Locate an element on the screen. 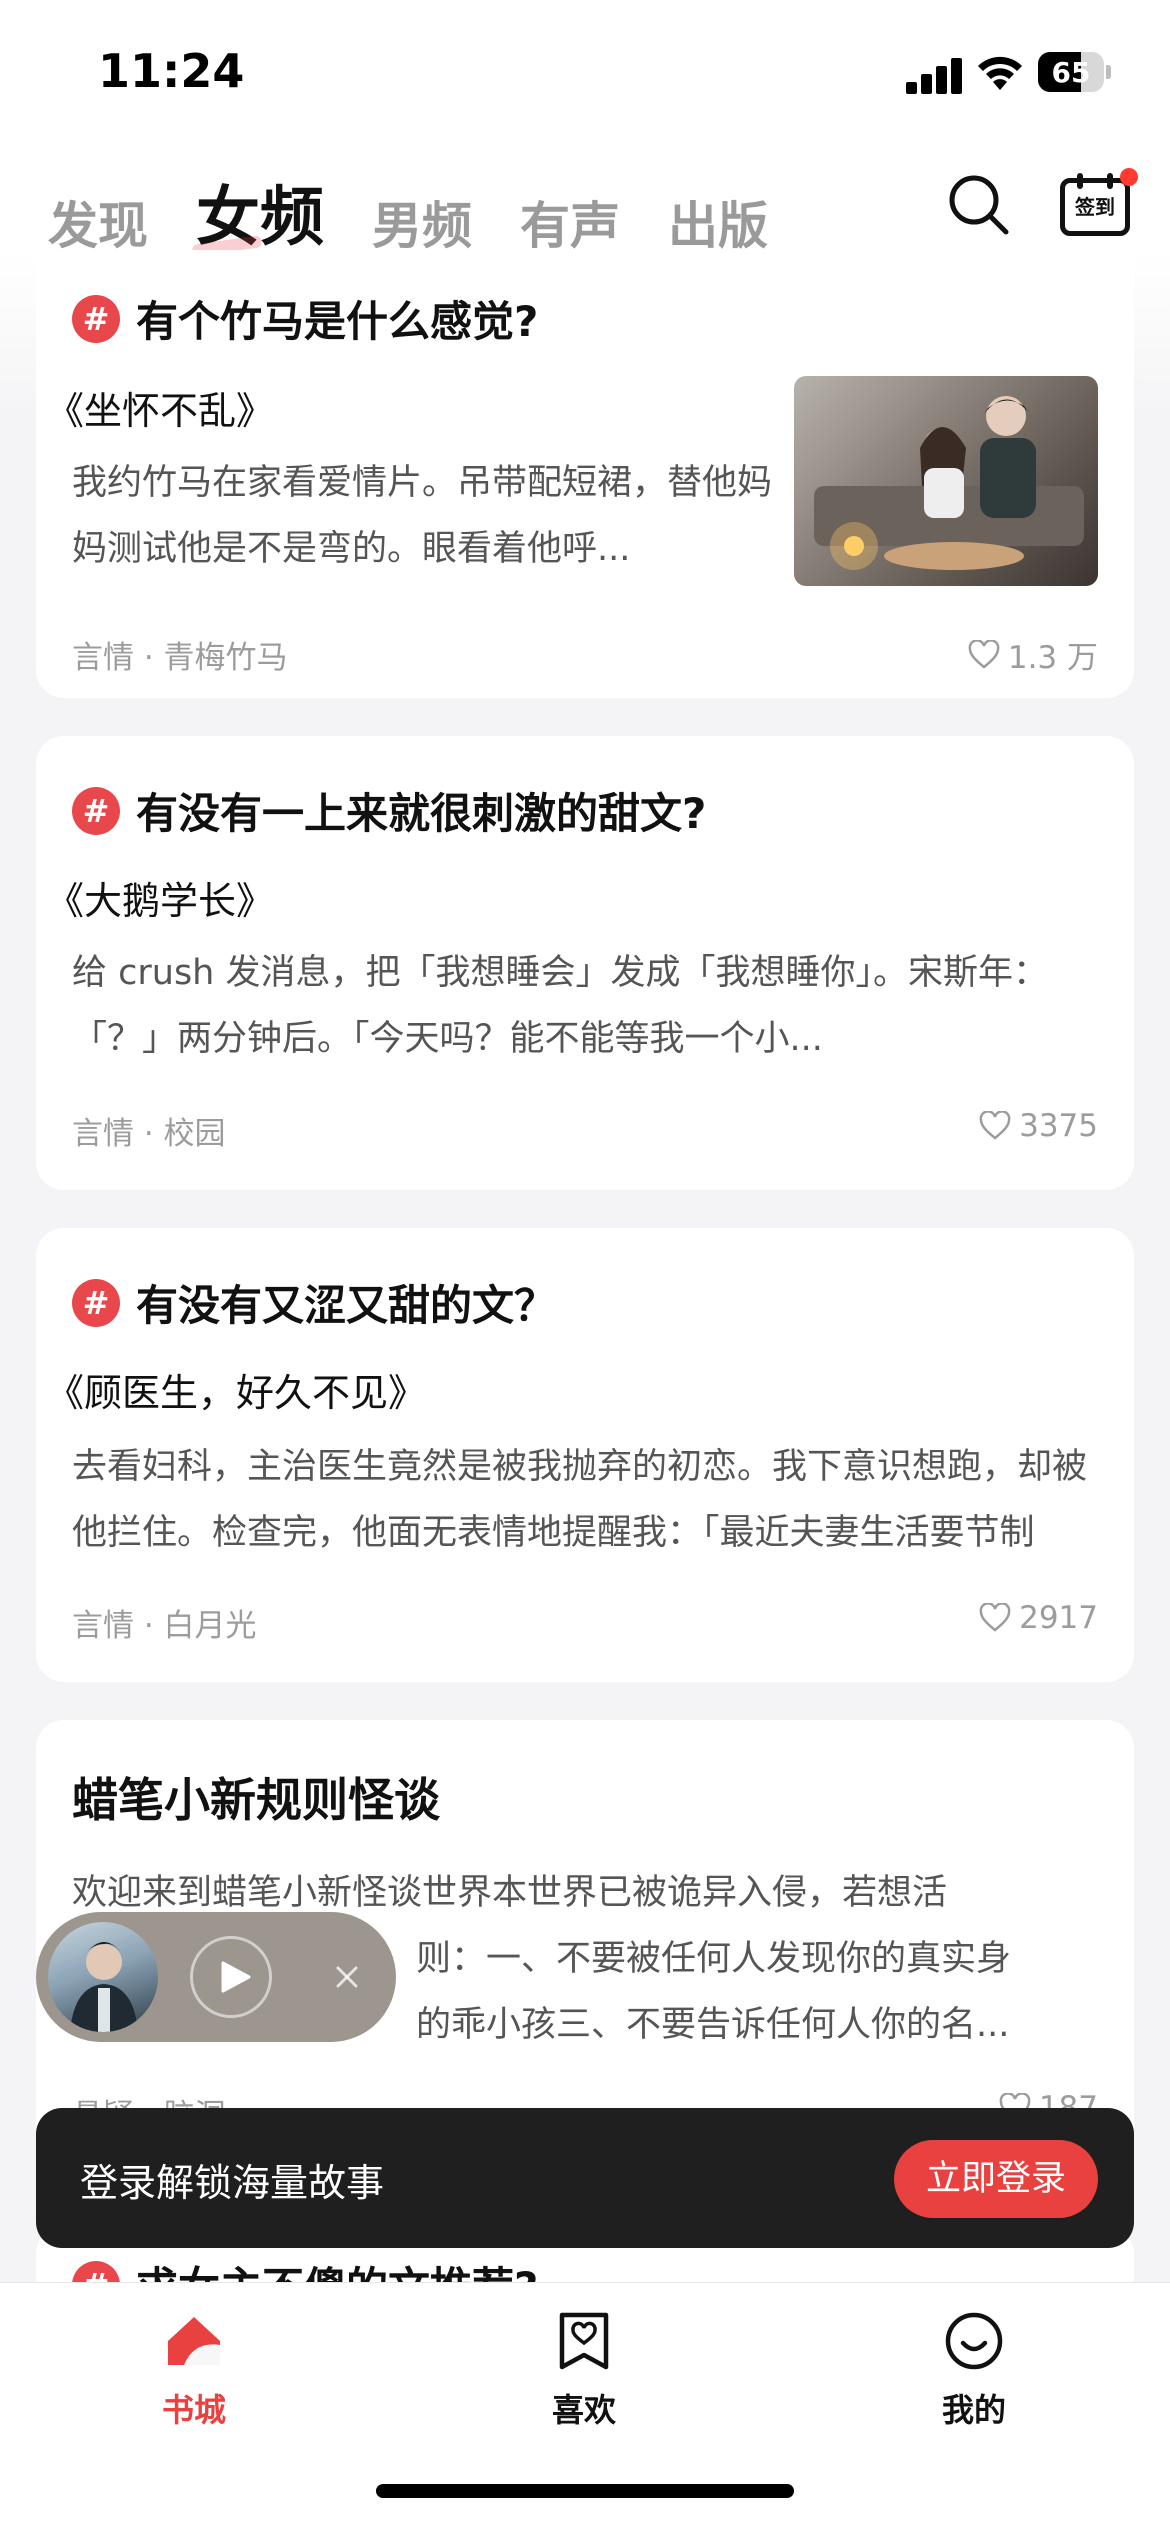 This screenshot has height=2532, width=1170. like-count-value: 1.3 万 is located at coordinates (1052, 658).